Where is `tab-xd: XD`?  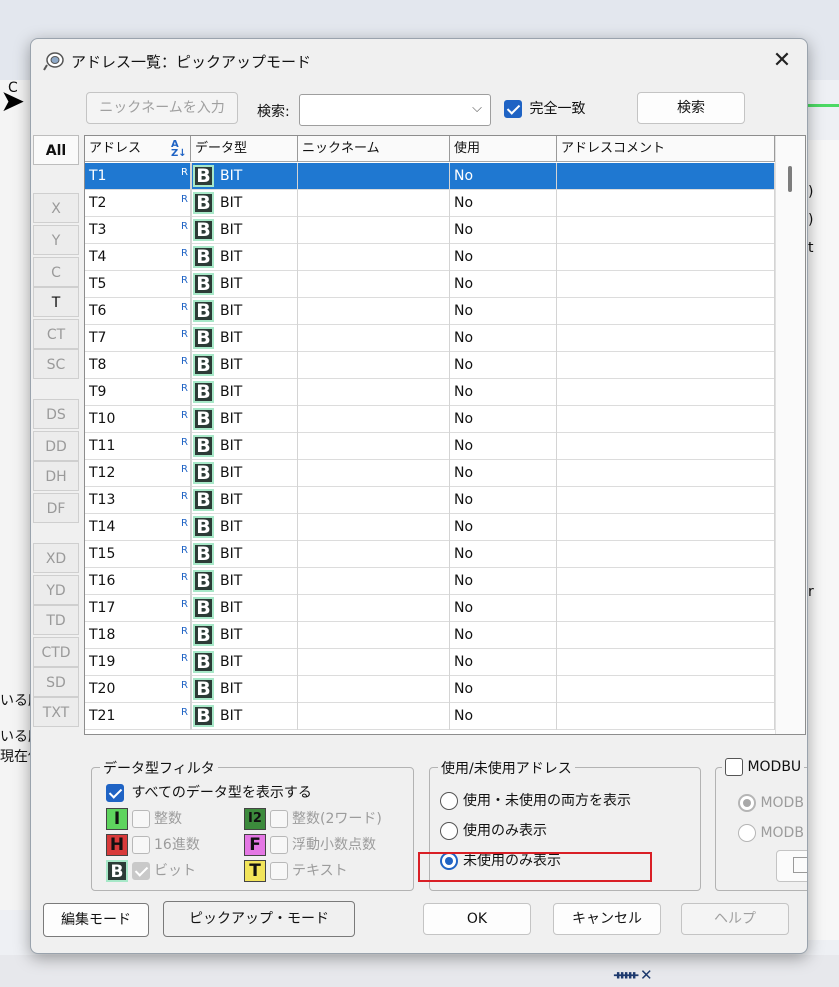 tab-xd: XD is located at coordinates (56, 558).